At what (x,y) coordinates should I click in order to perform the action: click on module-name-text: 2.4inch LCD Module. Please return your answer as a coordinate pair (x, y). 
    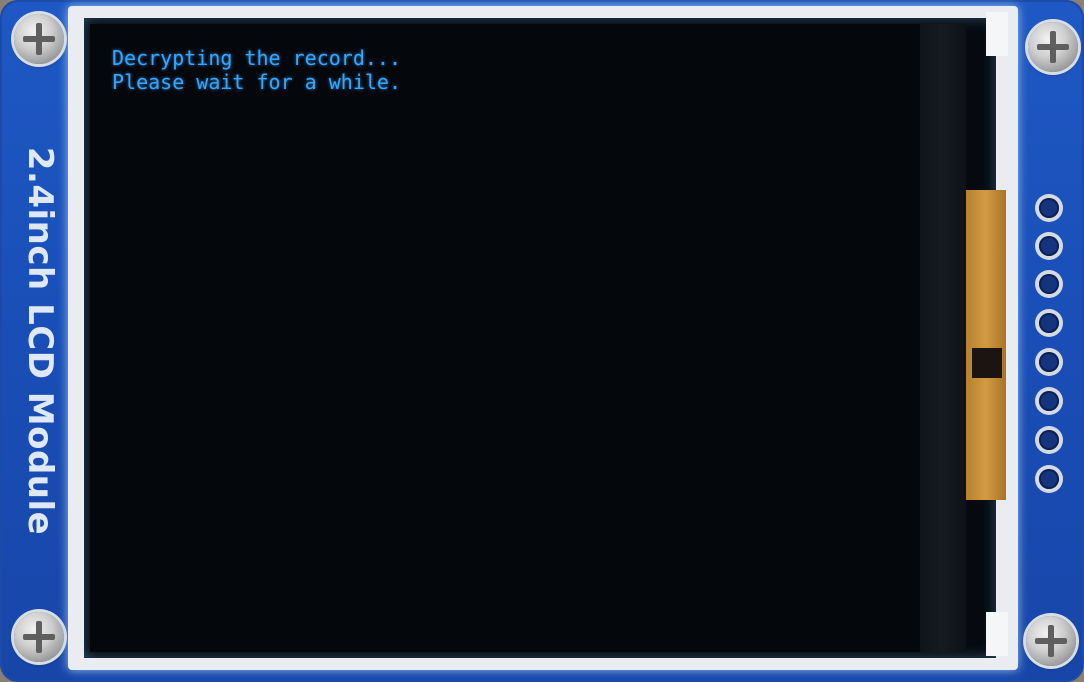
    Looking at the image, I should click on (40, 341).